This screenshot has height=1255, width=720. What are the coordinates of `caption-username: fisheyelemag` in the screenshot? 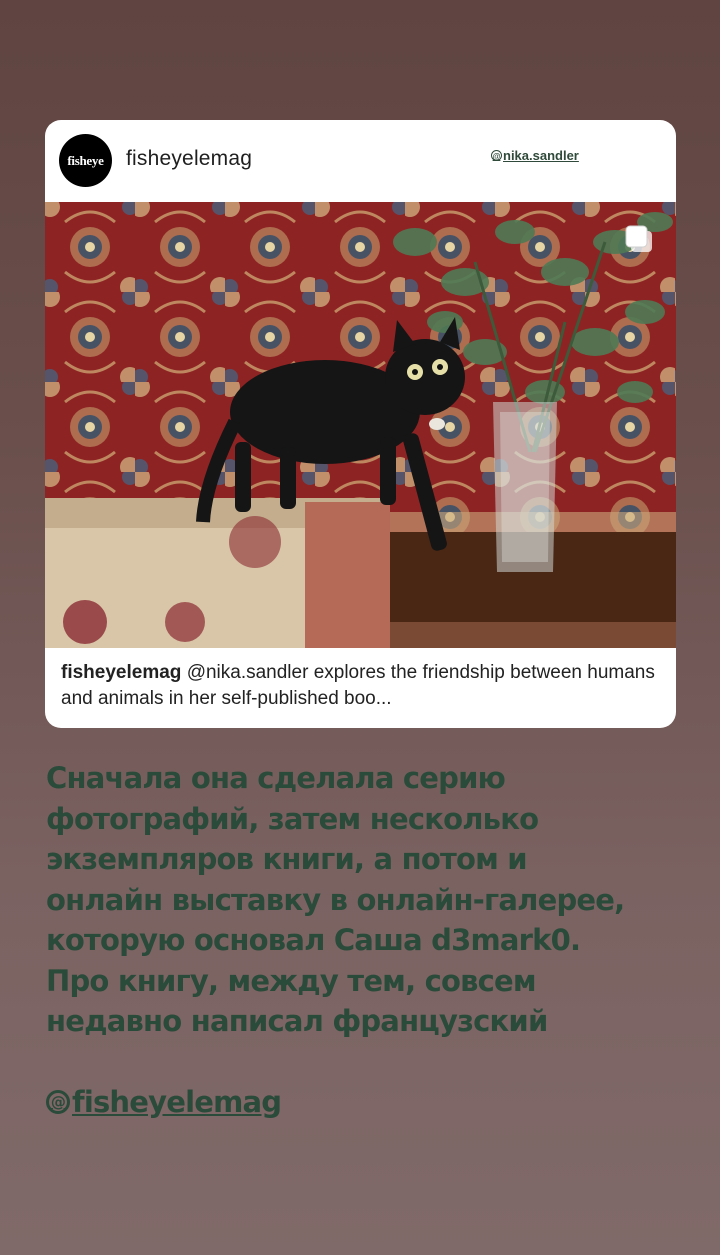 It's located at (121, 672).